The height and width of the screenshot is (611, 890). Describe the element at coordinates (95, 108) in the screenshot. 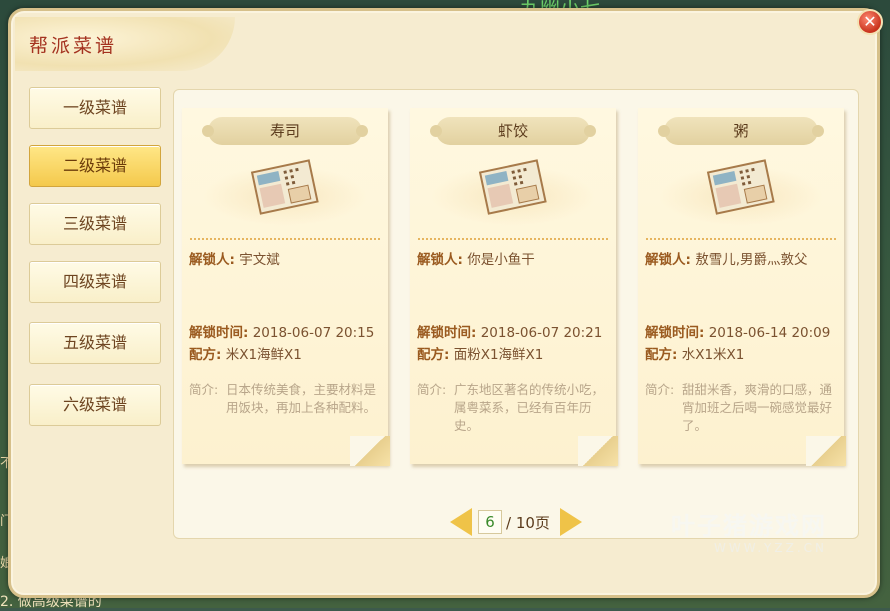

I see `menu-item-level-1: 一级菜谱` at that location.